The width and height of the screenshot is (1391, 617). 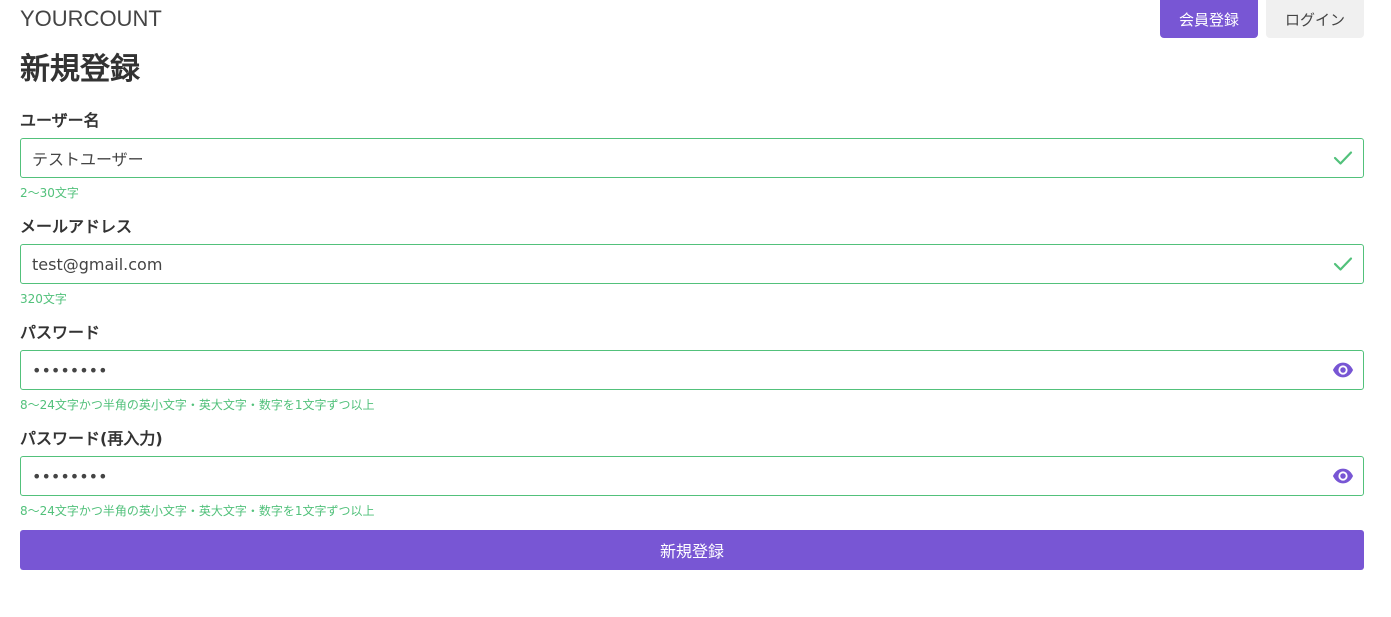 I want to click on brand-logo: YOURCOUNT, so click(x=91, y=19).